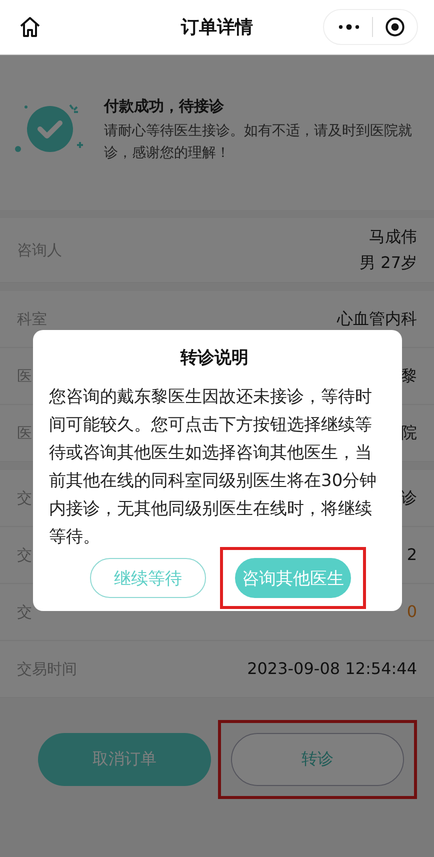  What do you see at coordinates (411, 612) in the screenshot?
I see `row-value: 0` at bounding box center [411, 612].